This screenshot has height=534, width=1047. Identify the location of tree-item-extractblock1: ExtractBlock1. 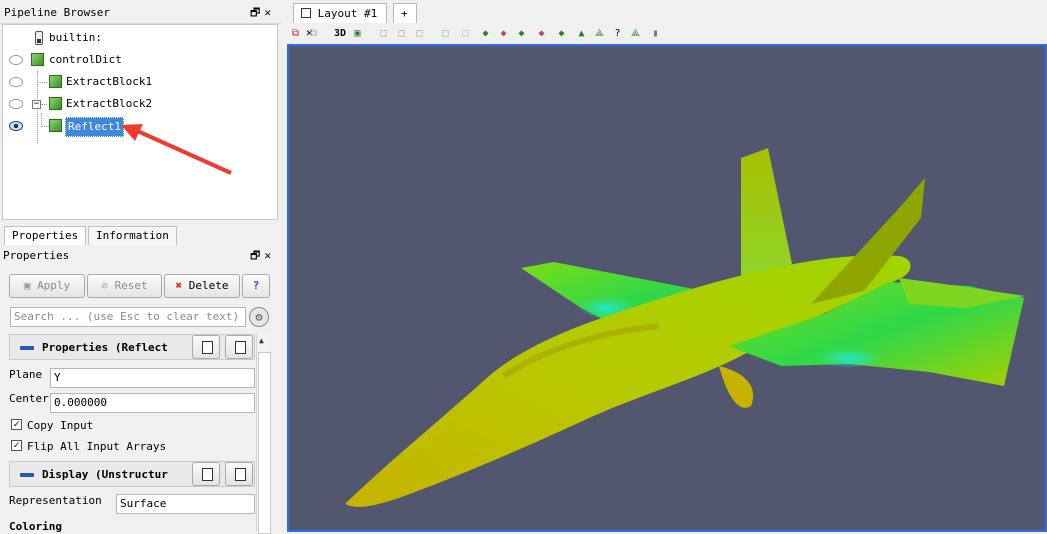
(138, 82).